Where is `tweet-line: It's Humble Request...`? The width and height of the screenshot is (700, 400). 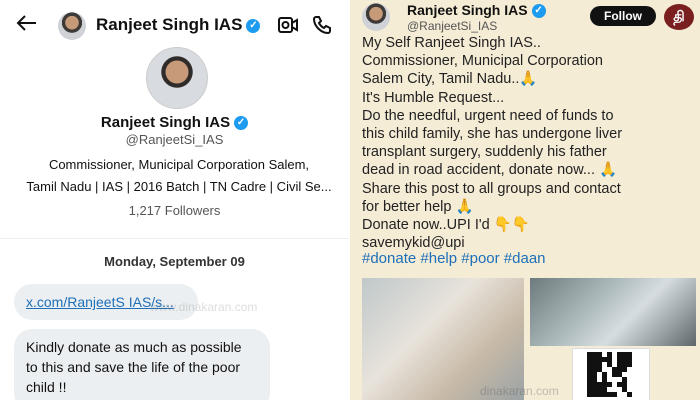 tweet-line: It's Humble Request... is located at coordinates (433, 97).